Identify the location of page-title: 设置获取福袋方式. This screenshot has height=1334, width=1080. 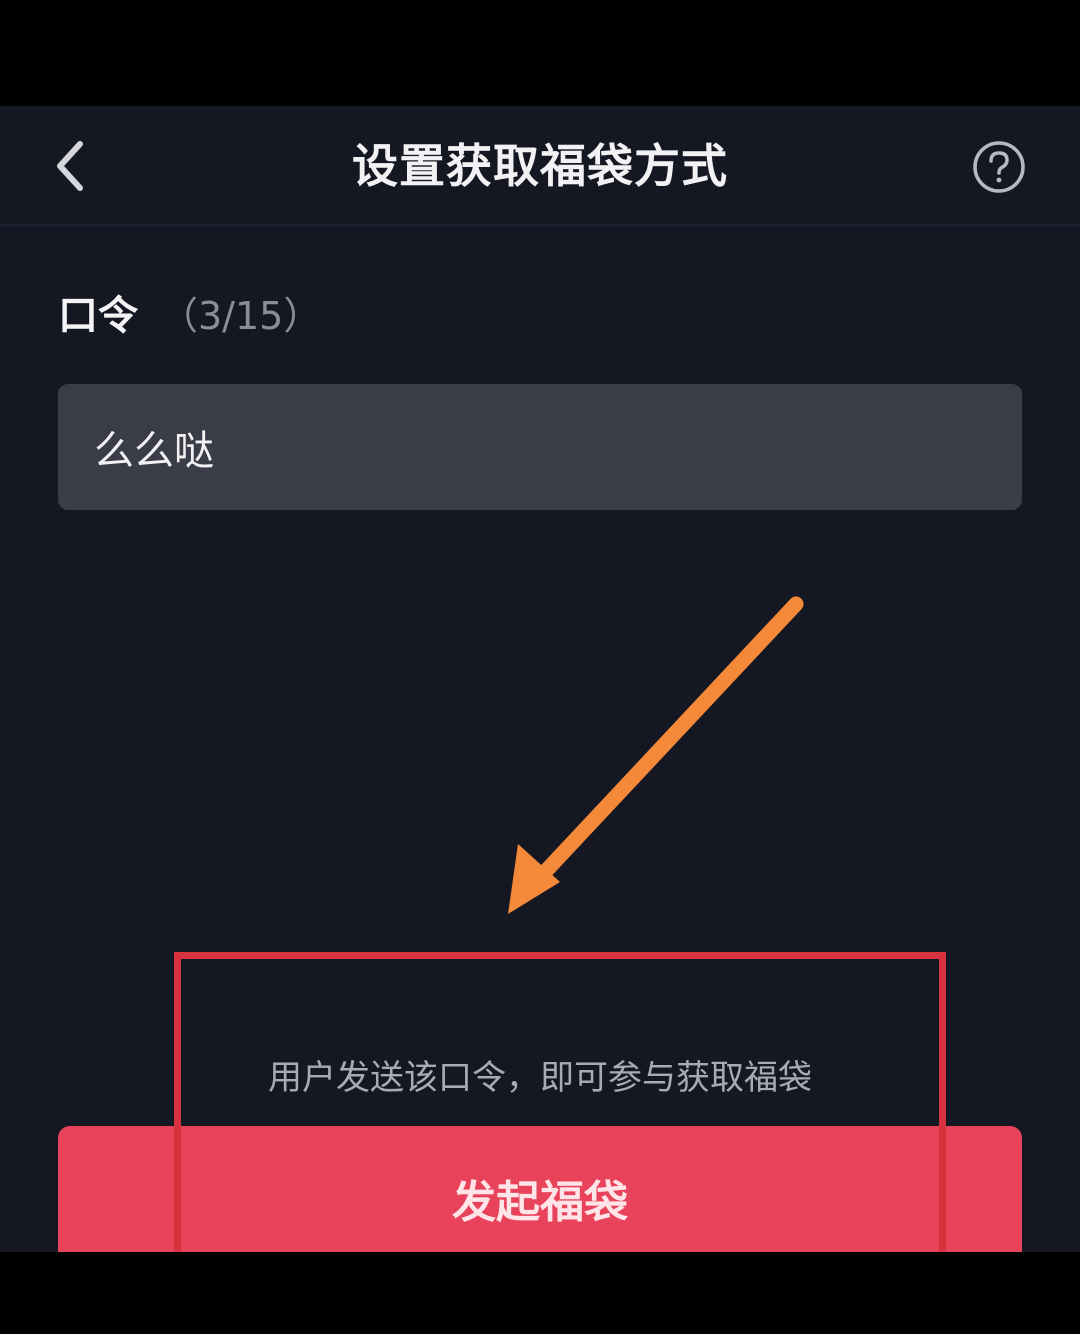
(540, 166).